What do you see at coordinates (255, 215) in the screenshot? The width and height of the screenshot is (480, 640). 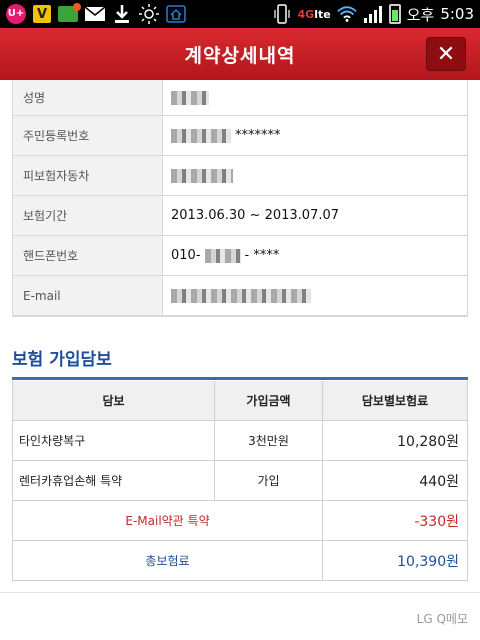 I see `info-value-text: 2013.06.30 ~ 2013.07.07` at bounding box center [255, 215].